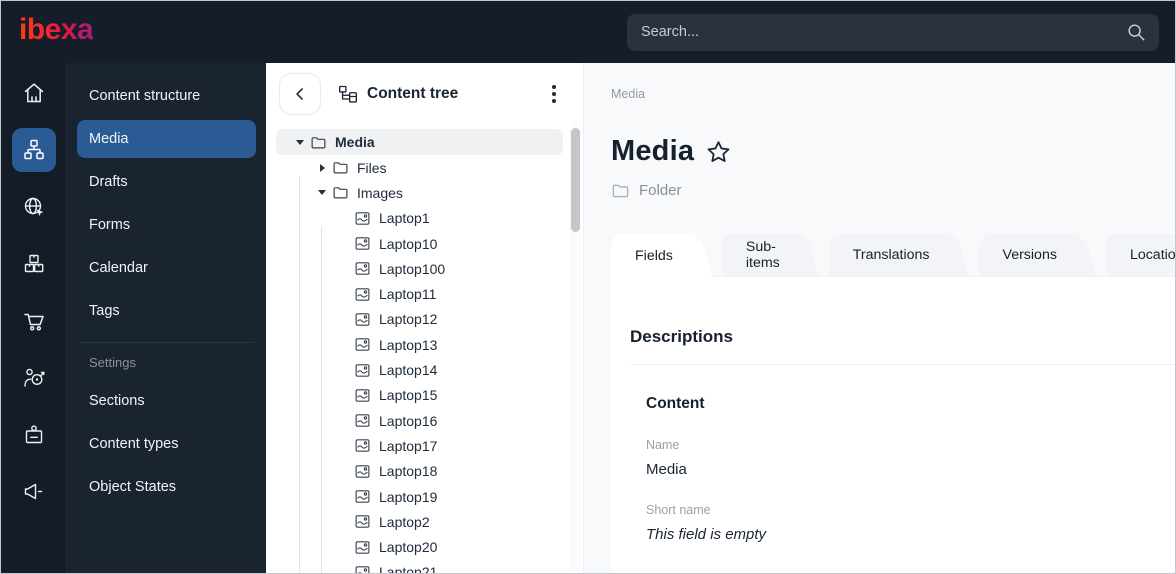 The image size is (1176, 574). What do you see at coordinates (675, 403) in the screenshot?
I see `group-heading: Content` at bounding box center [675, 403].